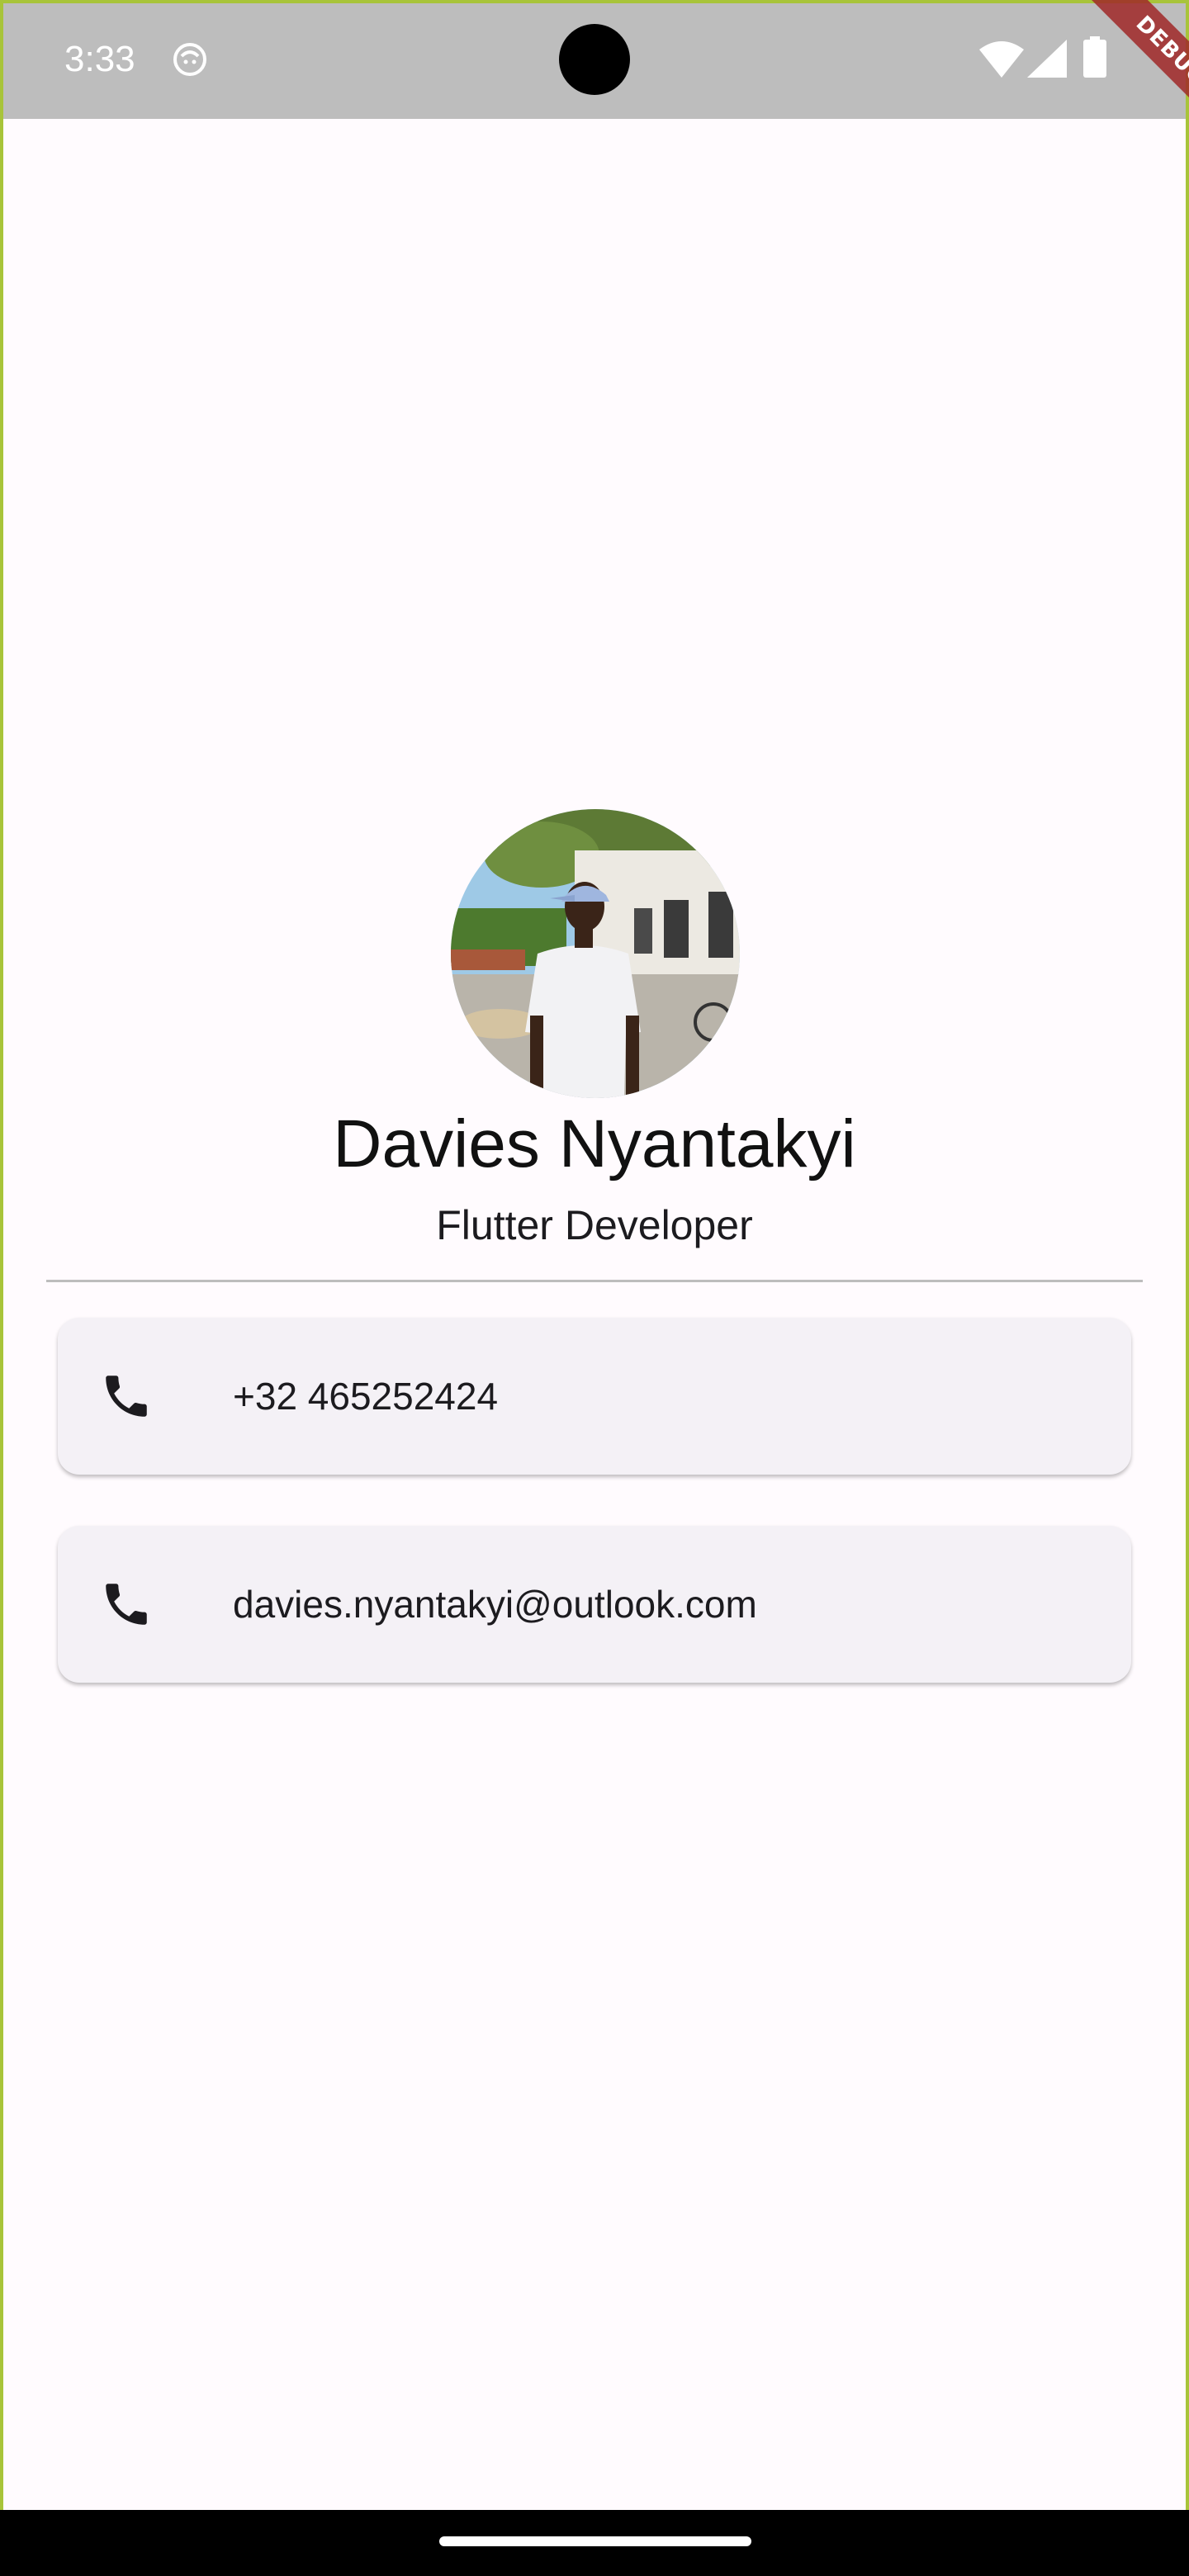 The width and height of the screenshot is (1189, 2576). What do you see at coordinates (595, 953) in the screenshot?
I see `profile-avatar` at bounding box center [595, 953].